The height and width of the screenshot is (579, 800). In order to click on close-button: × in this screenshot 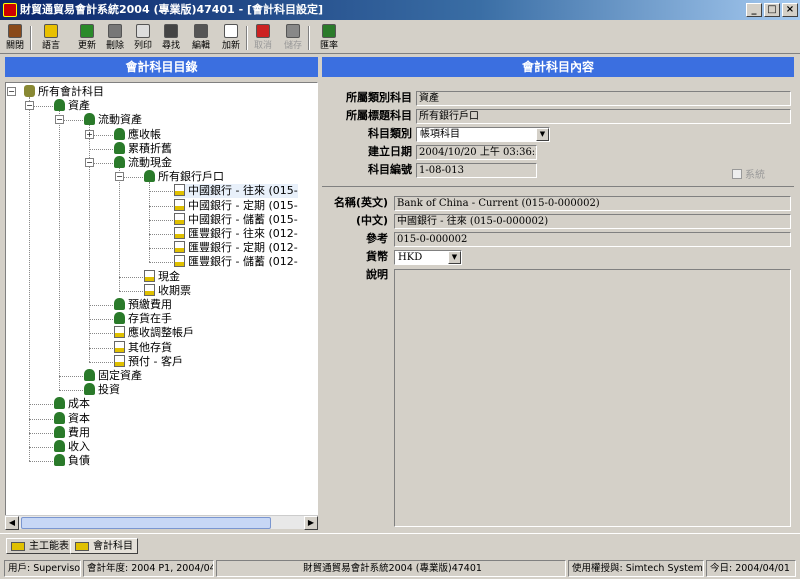, I will do `click(790, 10)`.